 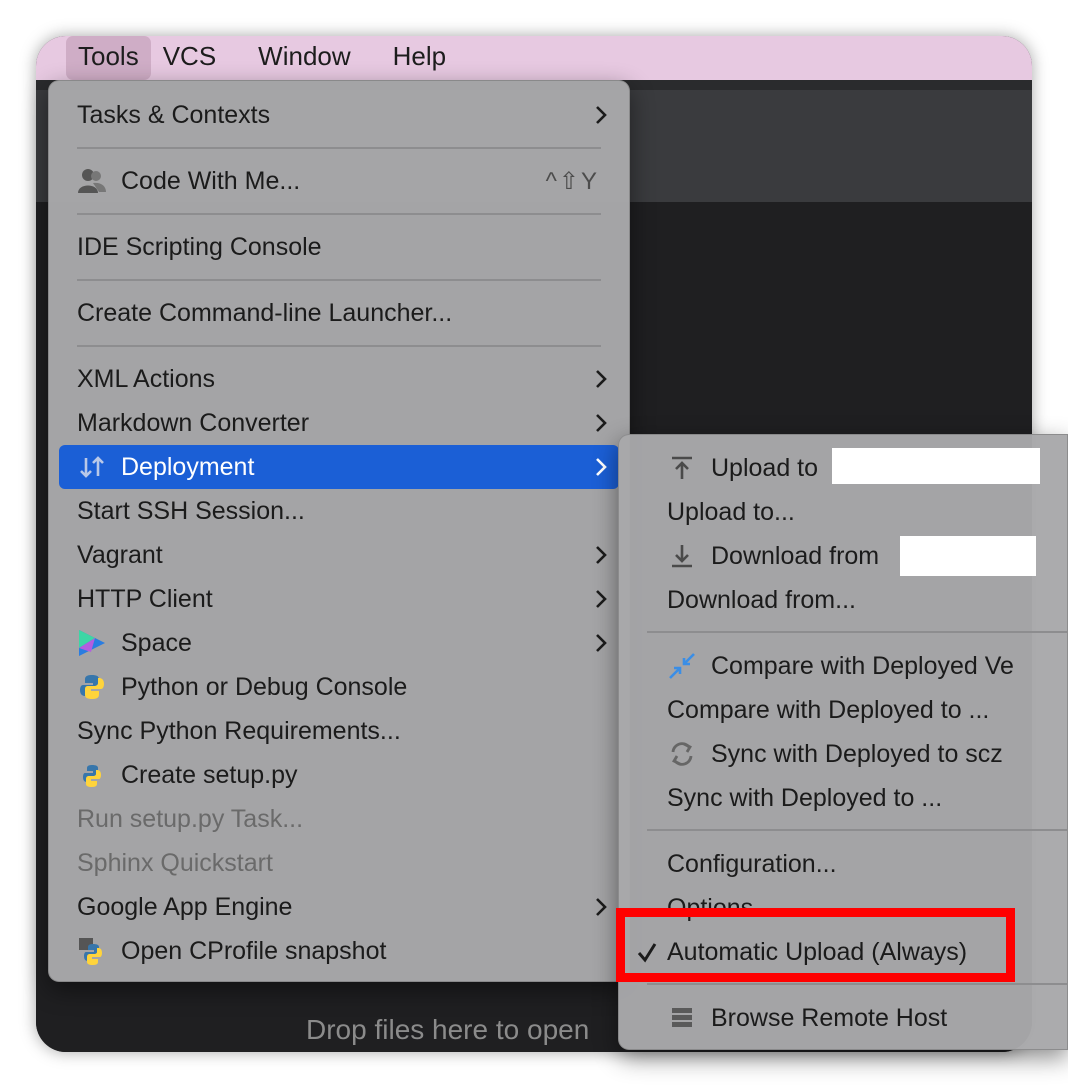 I want to click on submenu-item-compare-deployed: Compare with Deployed Ve, so click(x=843, y=666).